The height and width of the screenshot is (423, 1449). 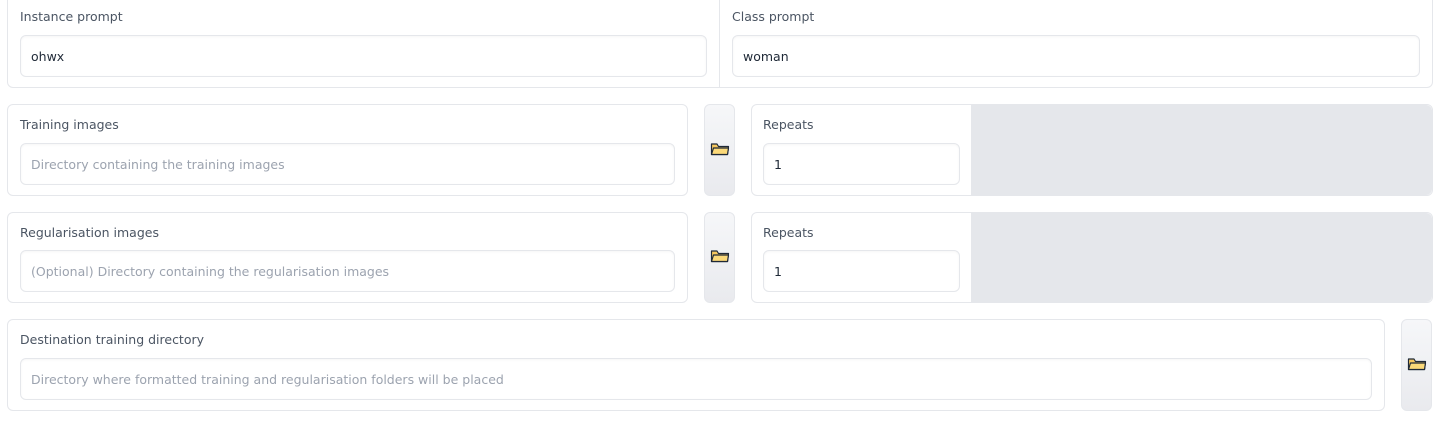 I want to click on instance-prompt-input, so click(x=363, y=56).